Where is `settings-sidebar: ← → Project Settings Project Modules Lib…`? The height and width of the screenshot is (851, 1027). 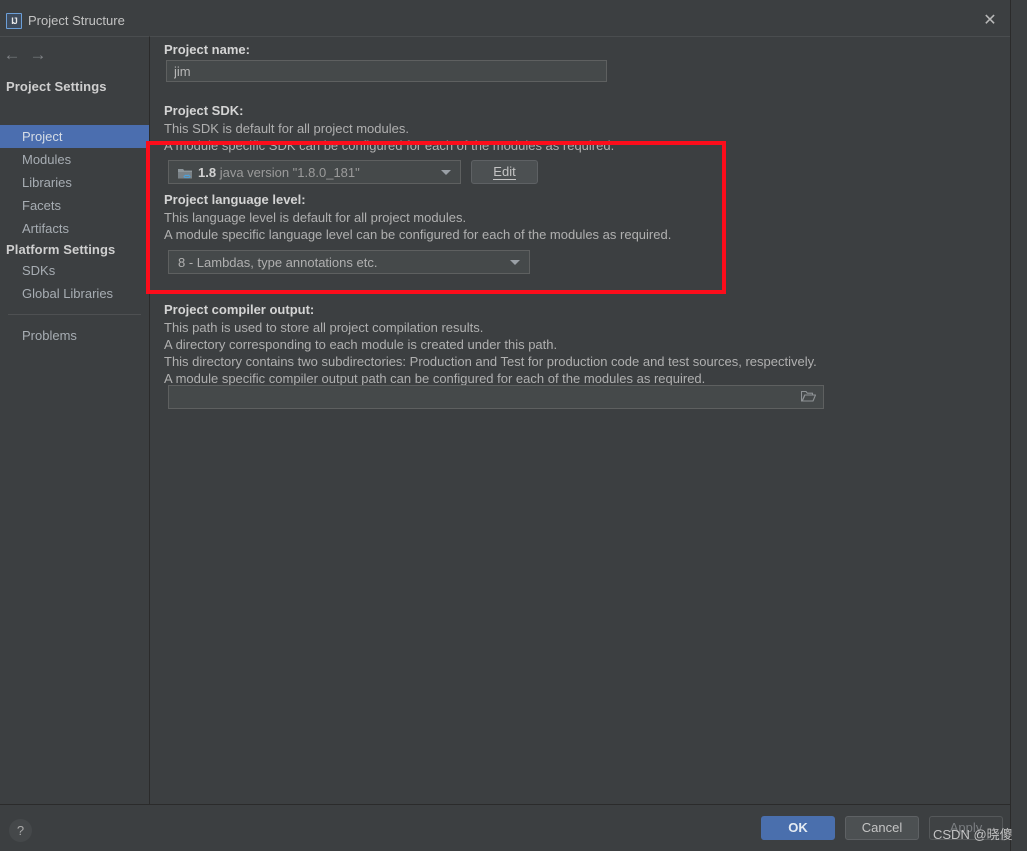 settings-sidebar: ← → Project Settings Project Modules Lib… is located at coordinates (75, 420).